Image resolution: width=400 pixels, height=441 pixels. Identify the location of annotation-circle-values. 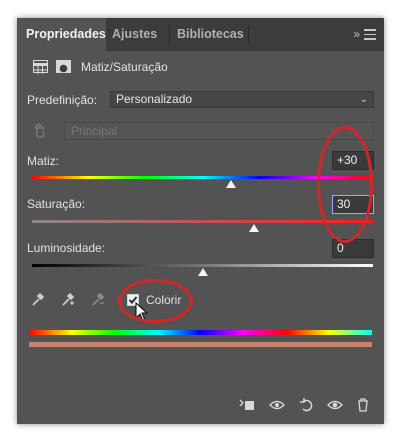
(345, 184).